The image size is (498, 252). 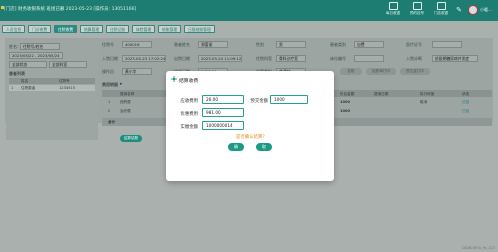 I want to click on row-inpatient-no: 1234515, so click(x=67, y=88).